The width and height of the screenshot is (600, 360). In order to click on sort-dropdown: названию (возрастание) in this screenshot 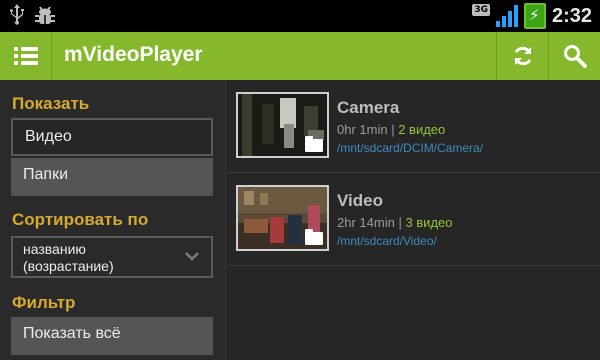, I will do `click(112, 257)`.